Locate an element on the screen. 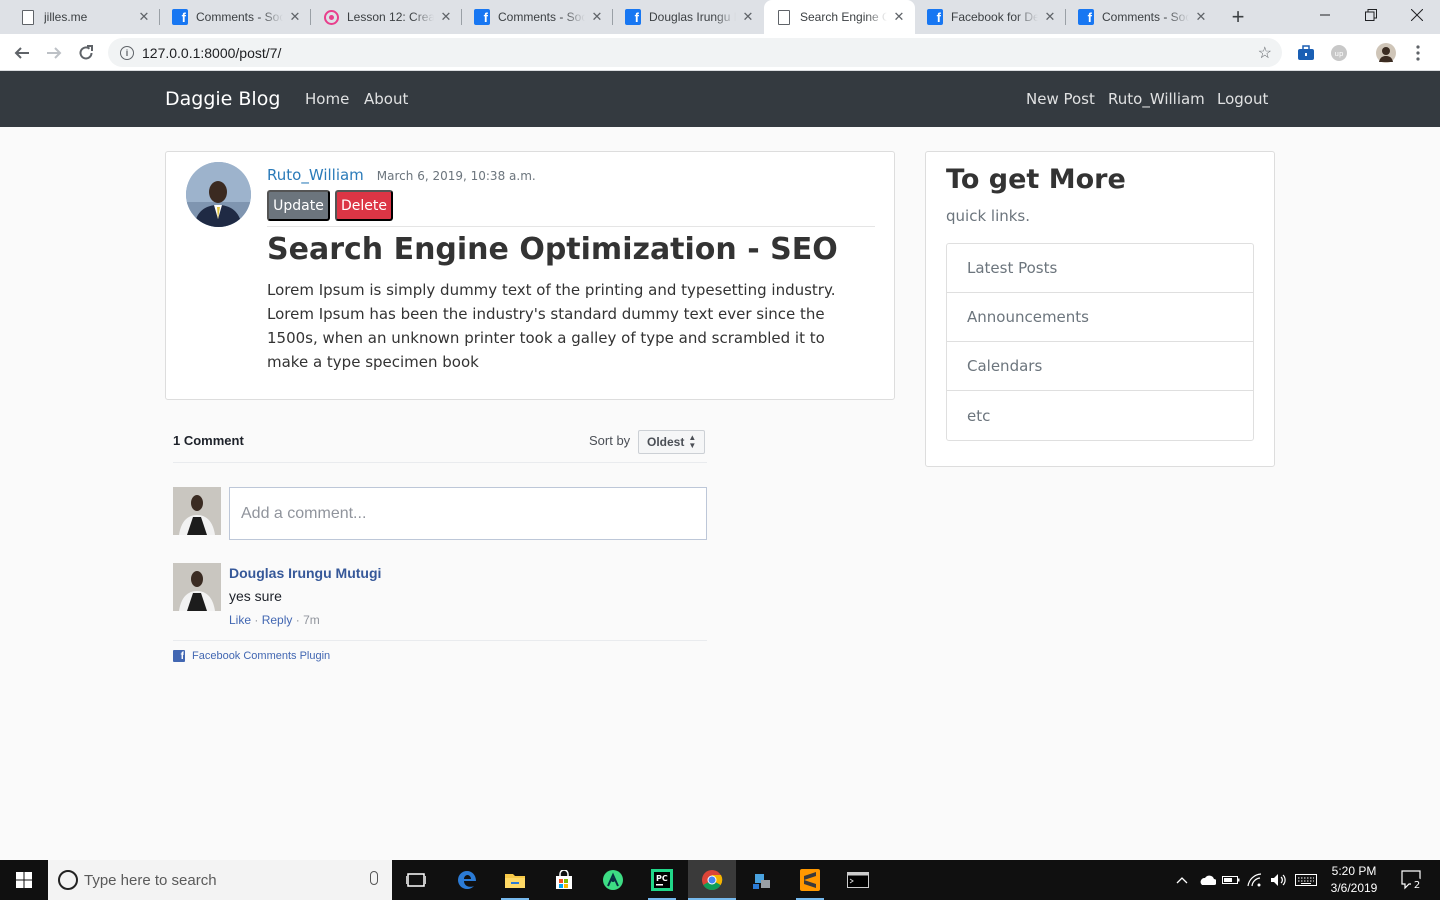 This screenshot has height=900, width=1440. brand-link: Daggie Blog is located at coordinates (222, 99).